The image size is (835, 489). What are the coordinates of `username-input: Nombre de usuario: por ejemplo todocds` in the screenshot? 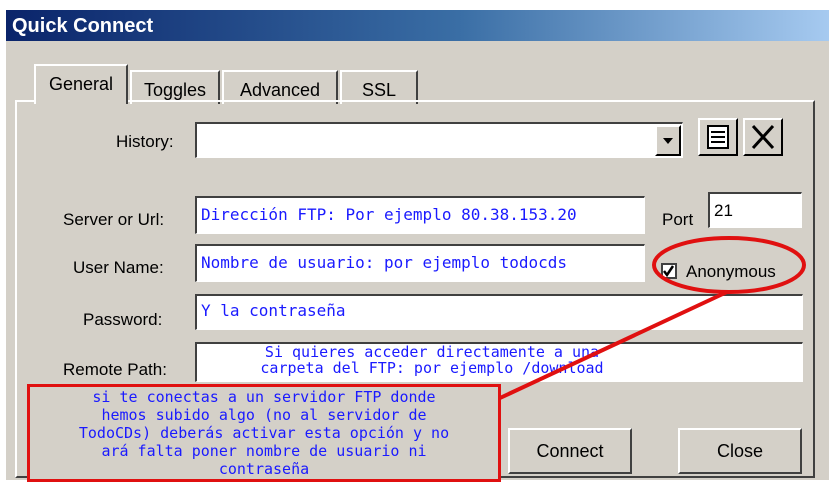 It's located at (420, 263).